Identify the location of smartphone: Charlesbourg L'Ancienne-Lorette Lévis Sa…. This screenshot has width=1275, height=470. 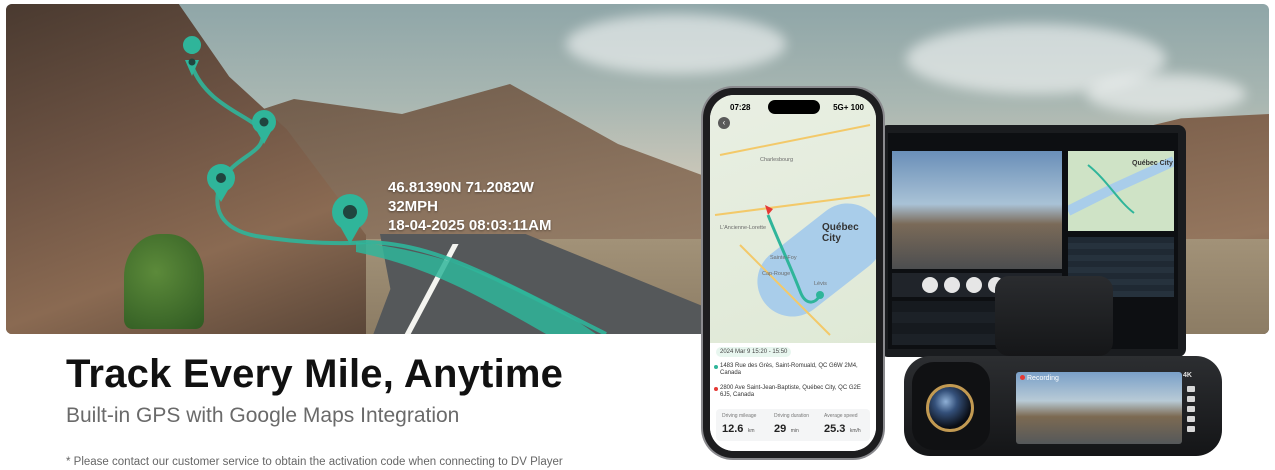
(793, 273).